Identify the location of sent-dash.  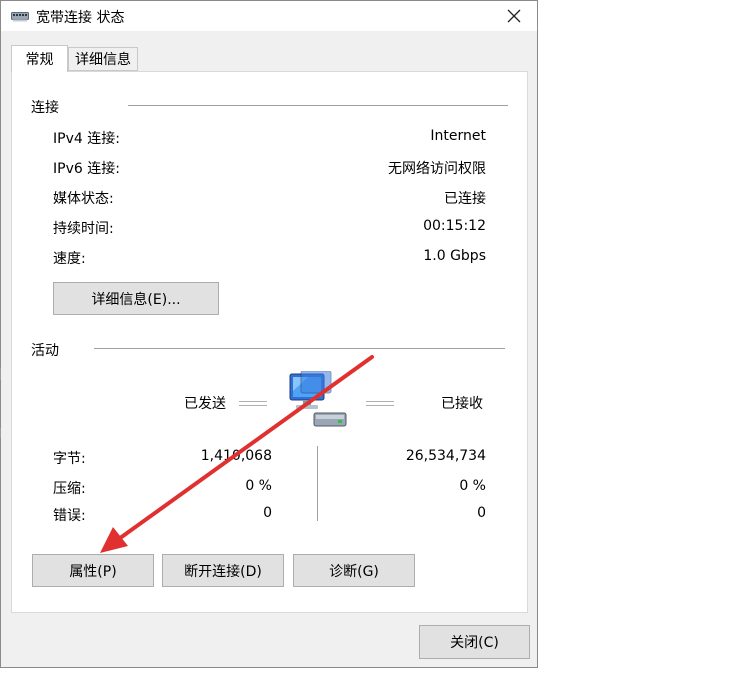
(253, 403).